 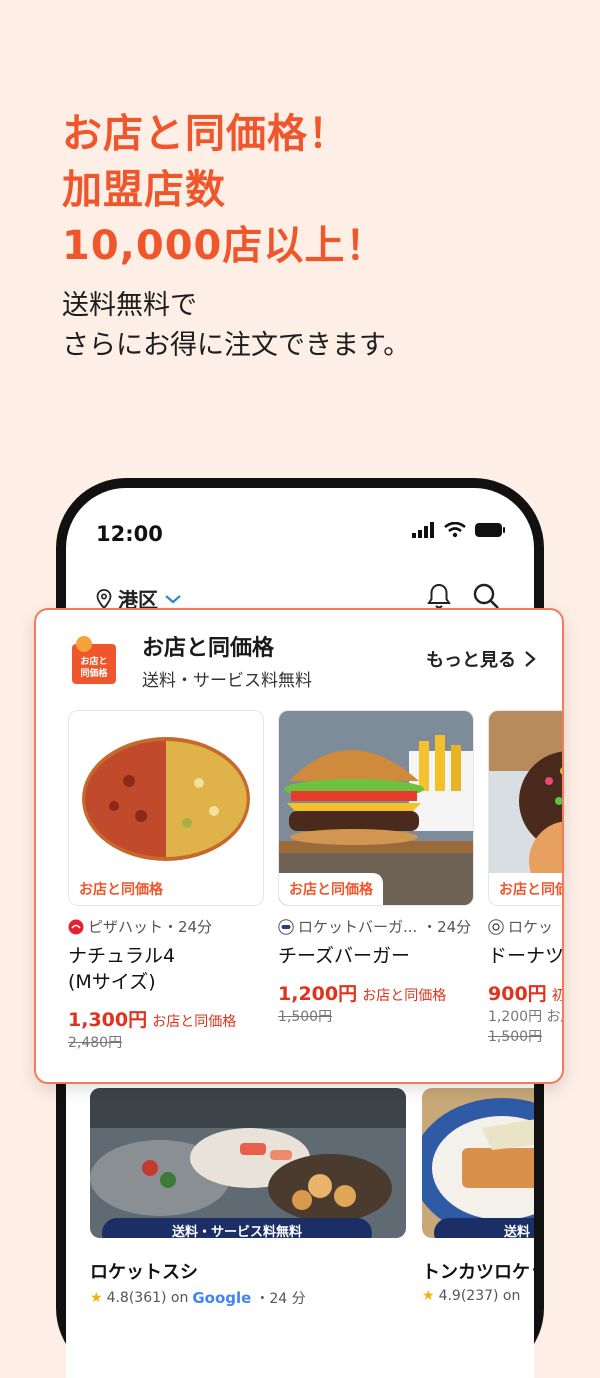 What do you see at coordinates (112, 982) in the screenshot?
I see `dish-name-line-2: (Mサイズ)` at bounding box center [112, 982].